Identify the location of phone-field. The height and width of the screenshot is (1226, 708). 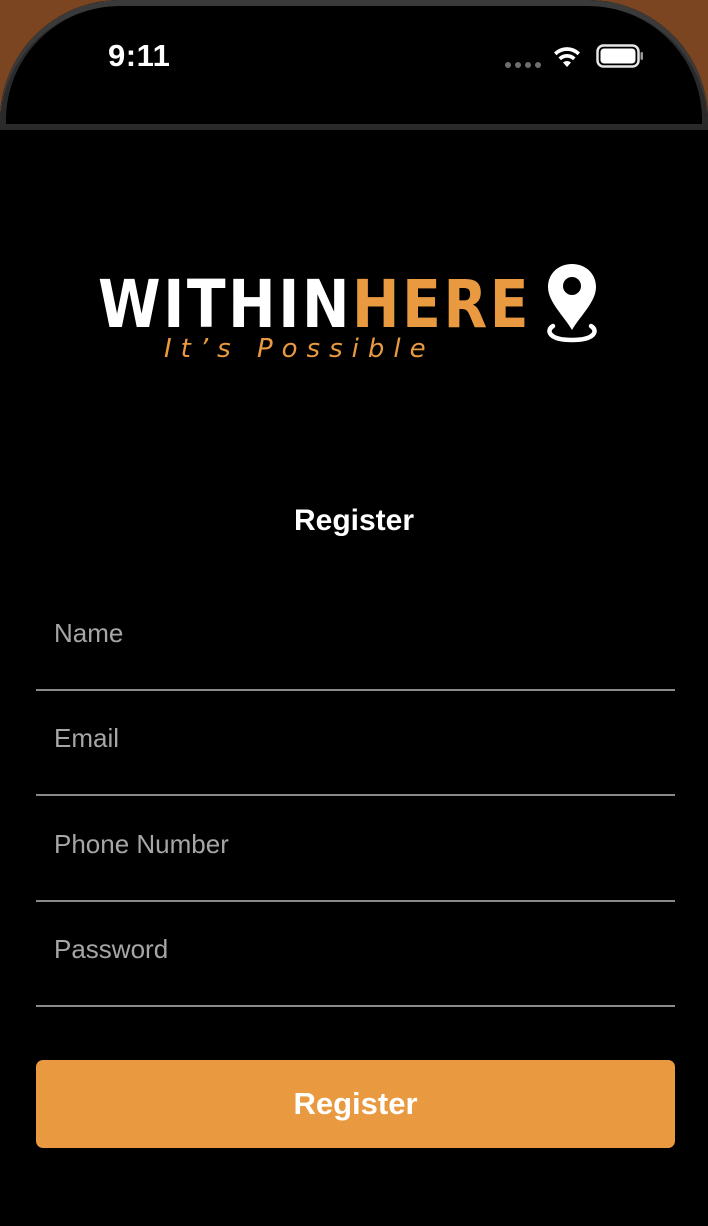
(355, 849).